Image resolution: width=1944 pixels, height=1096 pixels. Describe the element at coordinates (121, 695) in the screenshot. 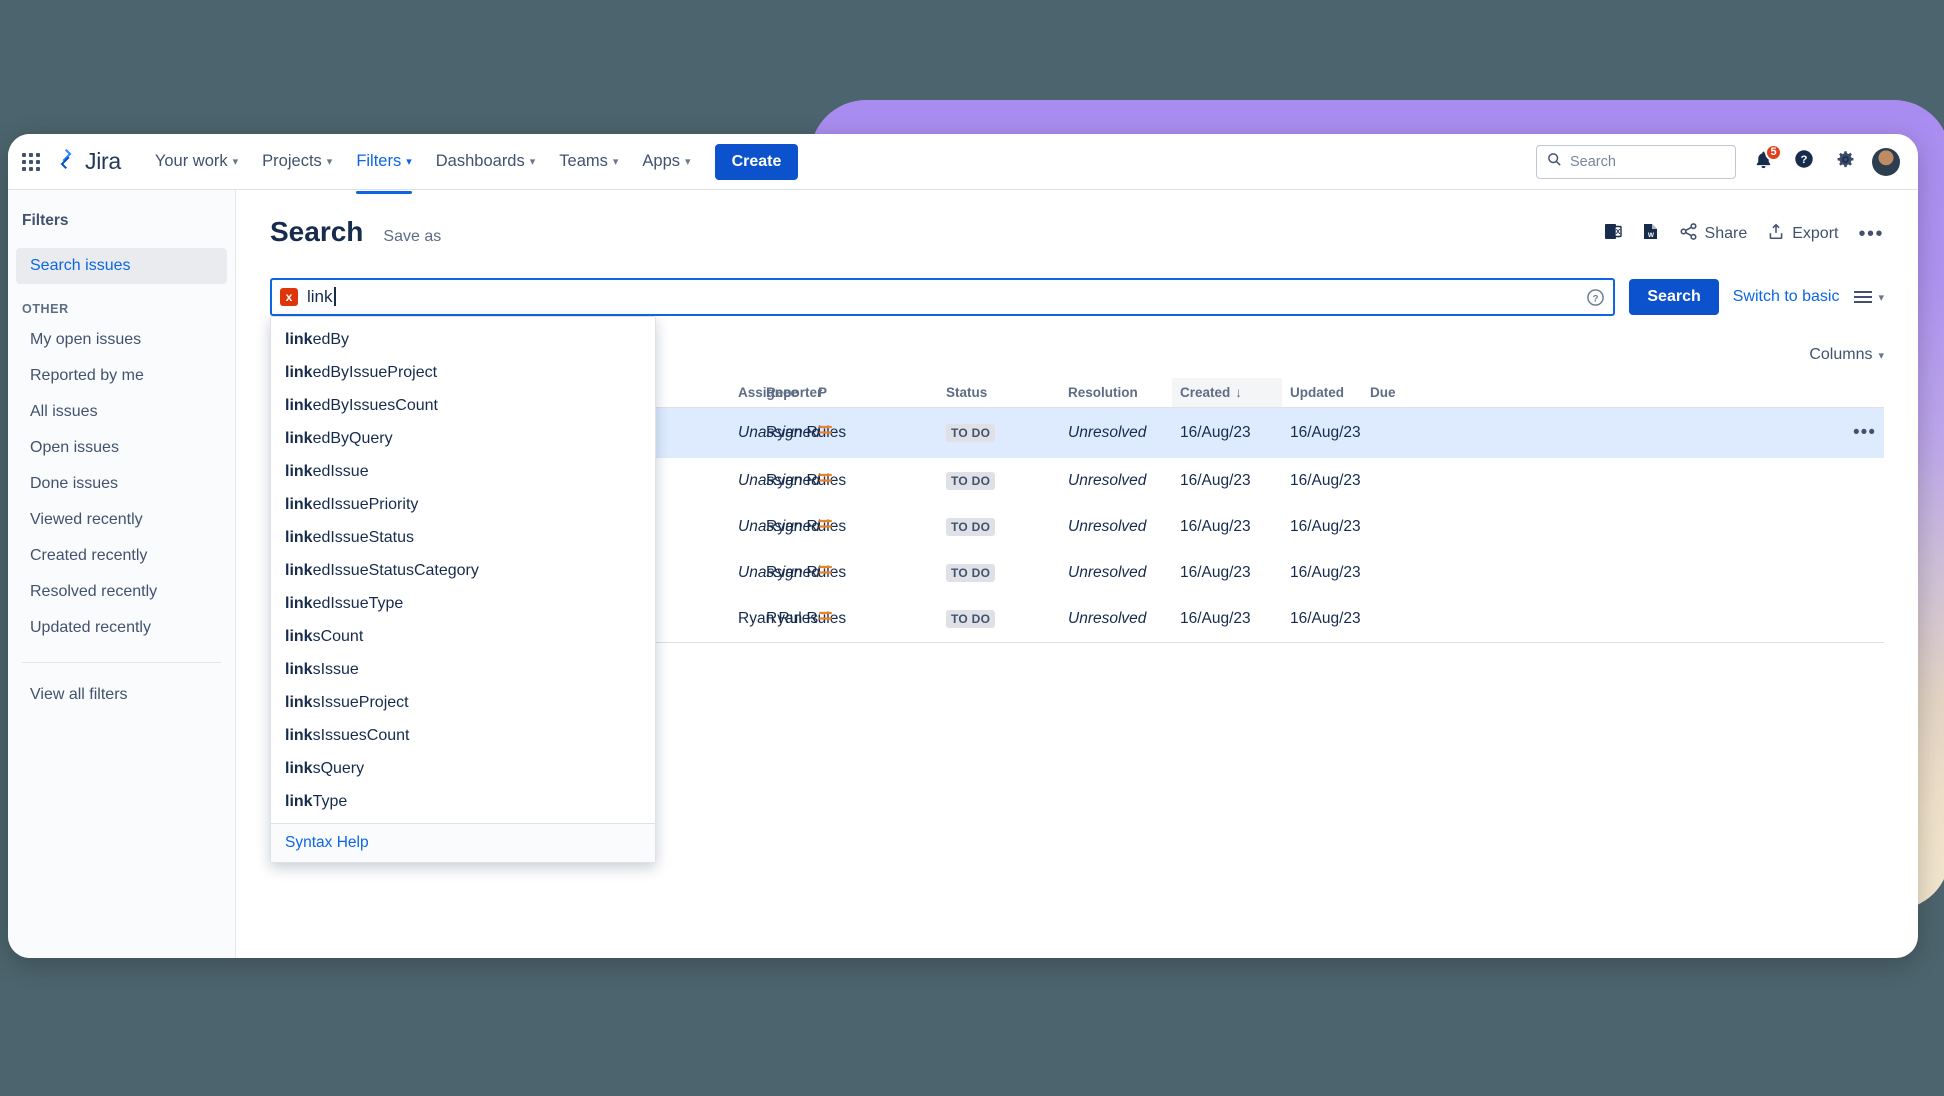

I see `sidebar-item-view-all-filters: View all filters` at that location.